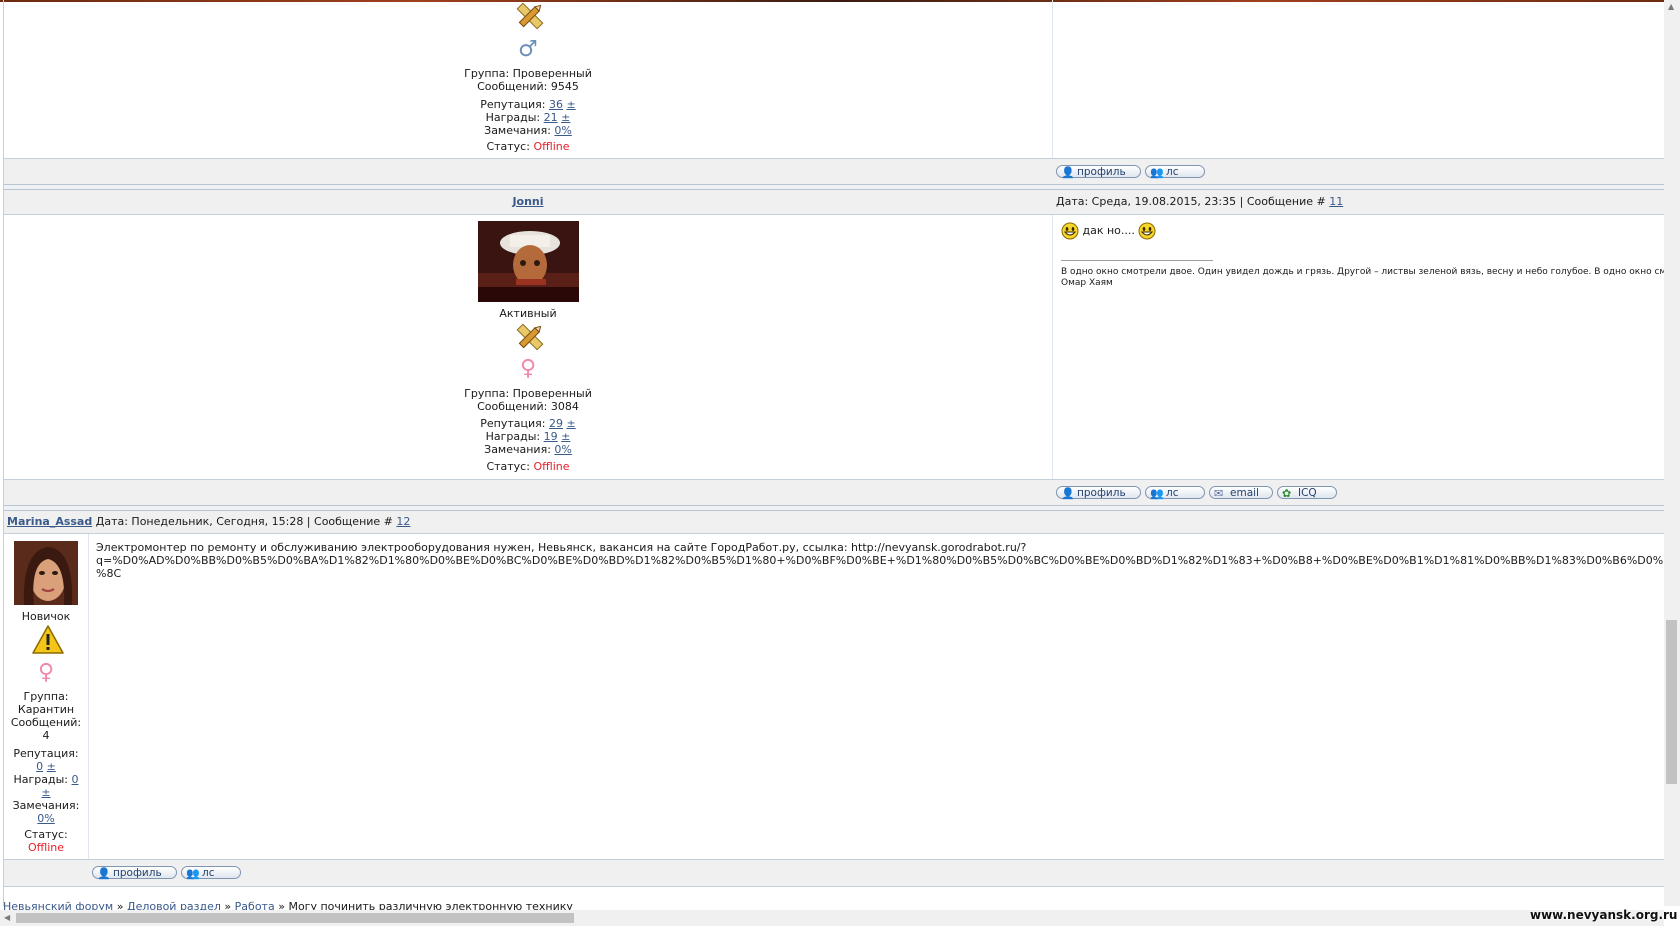  Describe the element at coordinates (1087, 283) in the screenshot. I see `signature-author: Омар Хаям` at that location.